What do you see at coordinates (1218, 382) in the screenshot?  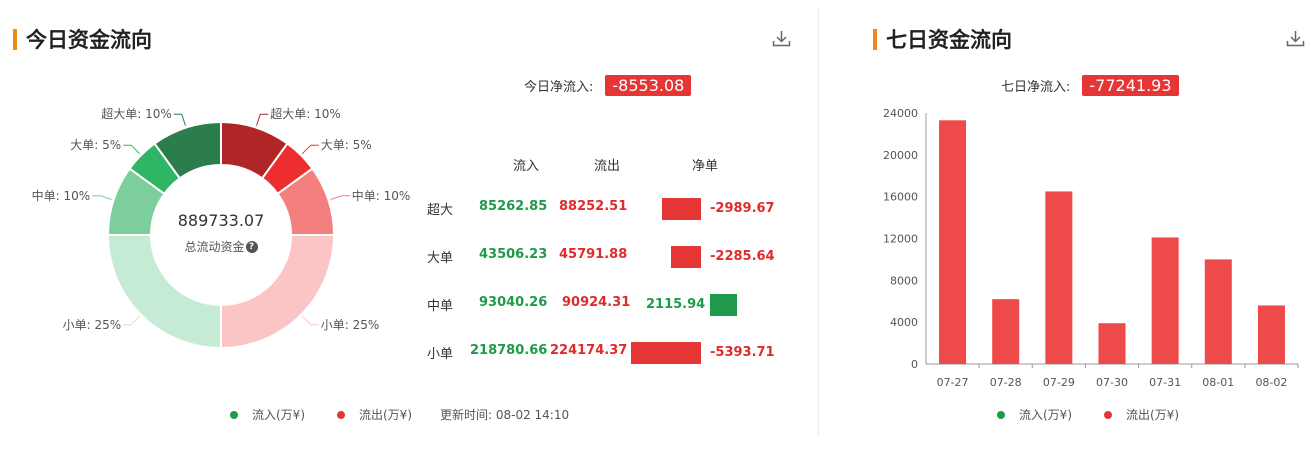 I see `x-tick-label: 08-01` at bounding box center [1218, 382].